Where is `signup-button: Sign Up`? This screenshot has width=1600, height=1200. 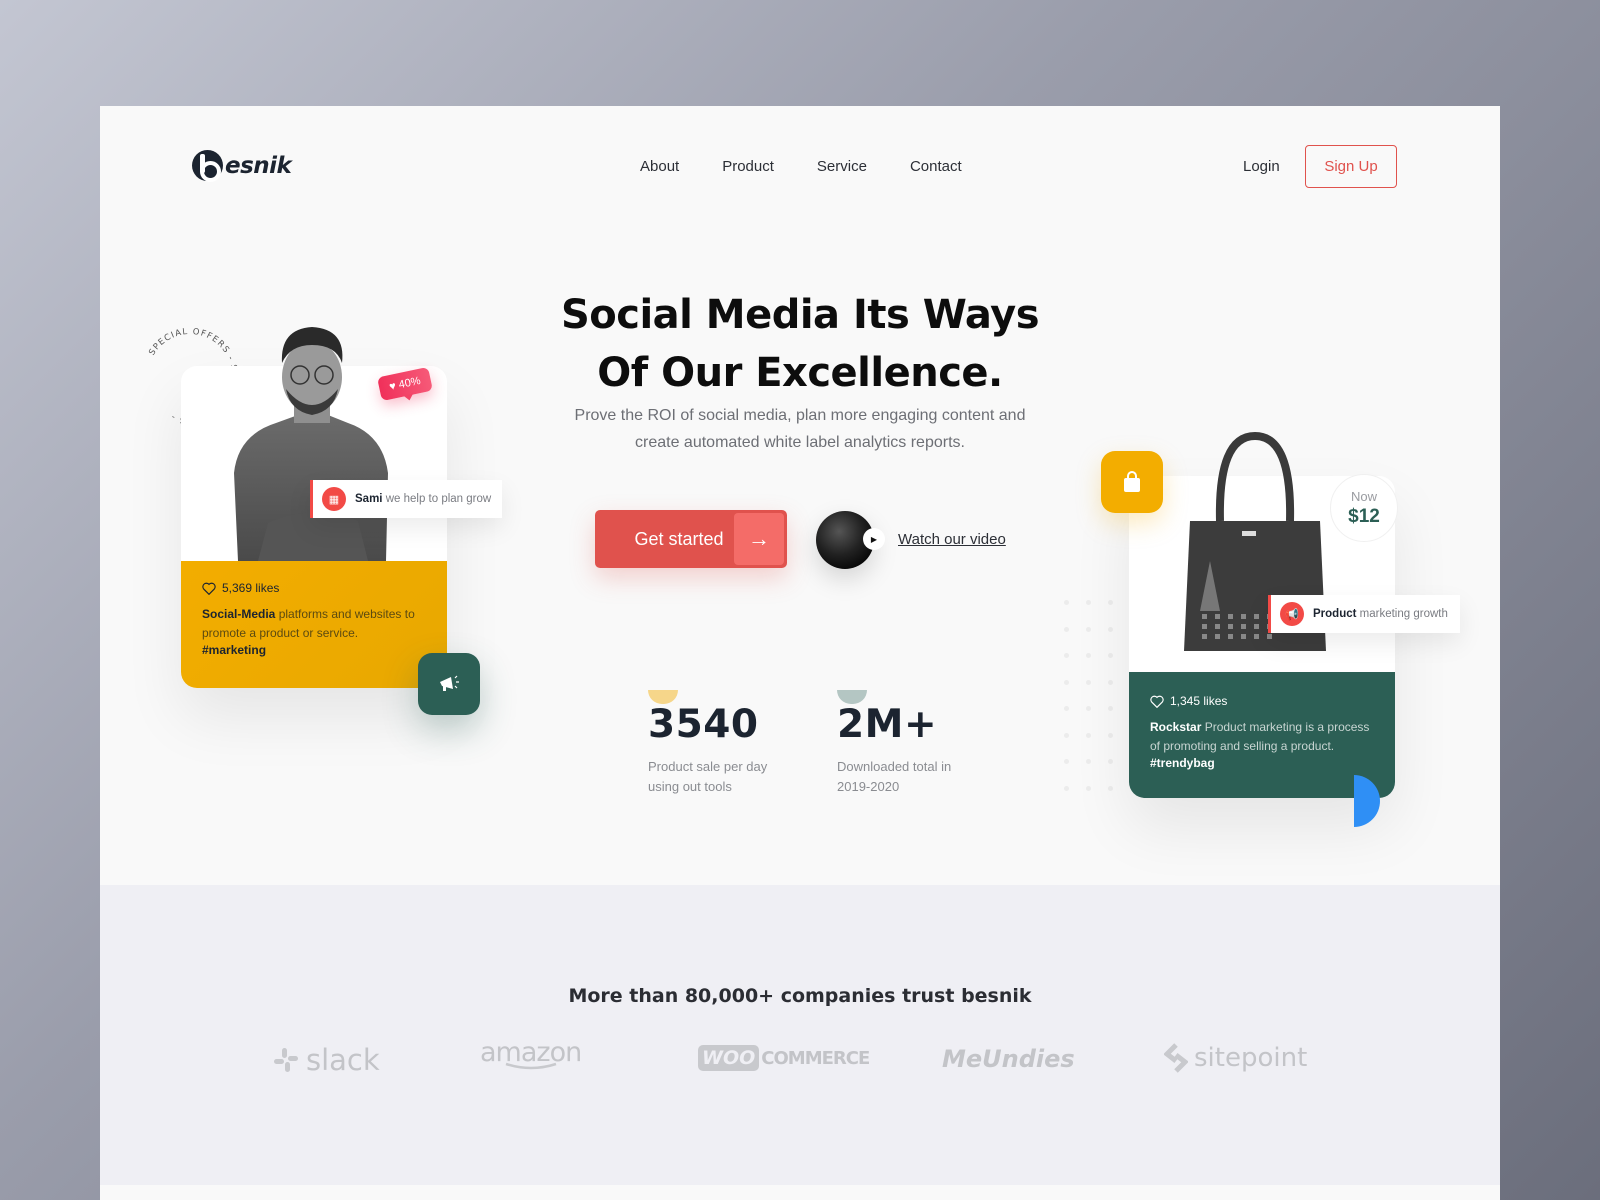 signup-button: Sign Up is located at coordinates (1351, 166).